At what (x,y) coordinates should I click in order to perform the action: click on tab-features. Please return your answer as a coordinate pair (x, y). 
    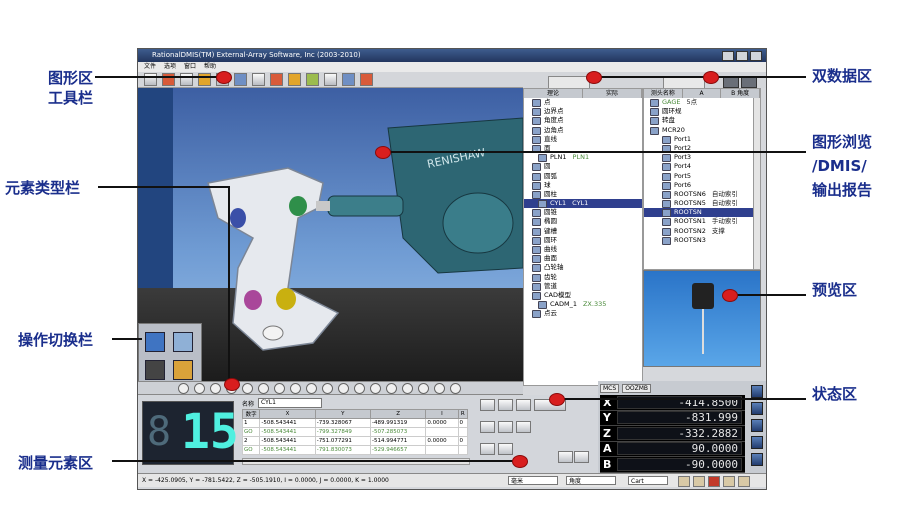
    Looking at the image, I should click on (569, 82).